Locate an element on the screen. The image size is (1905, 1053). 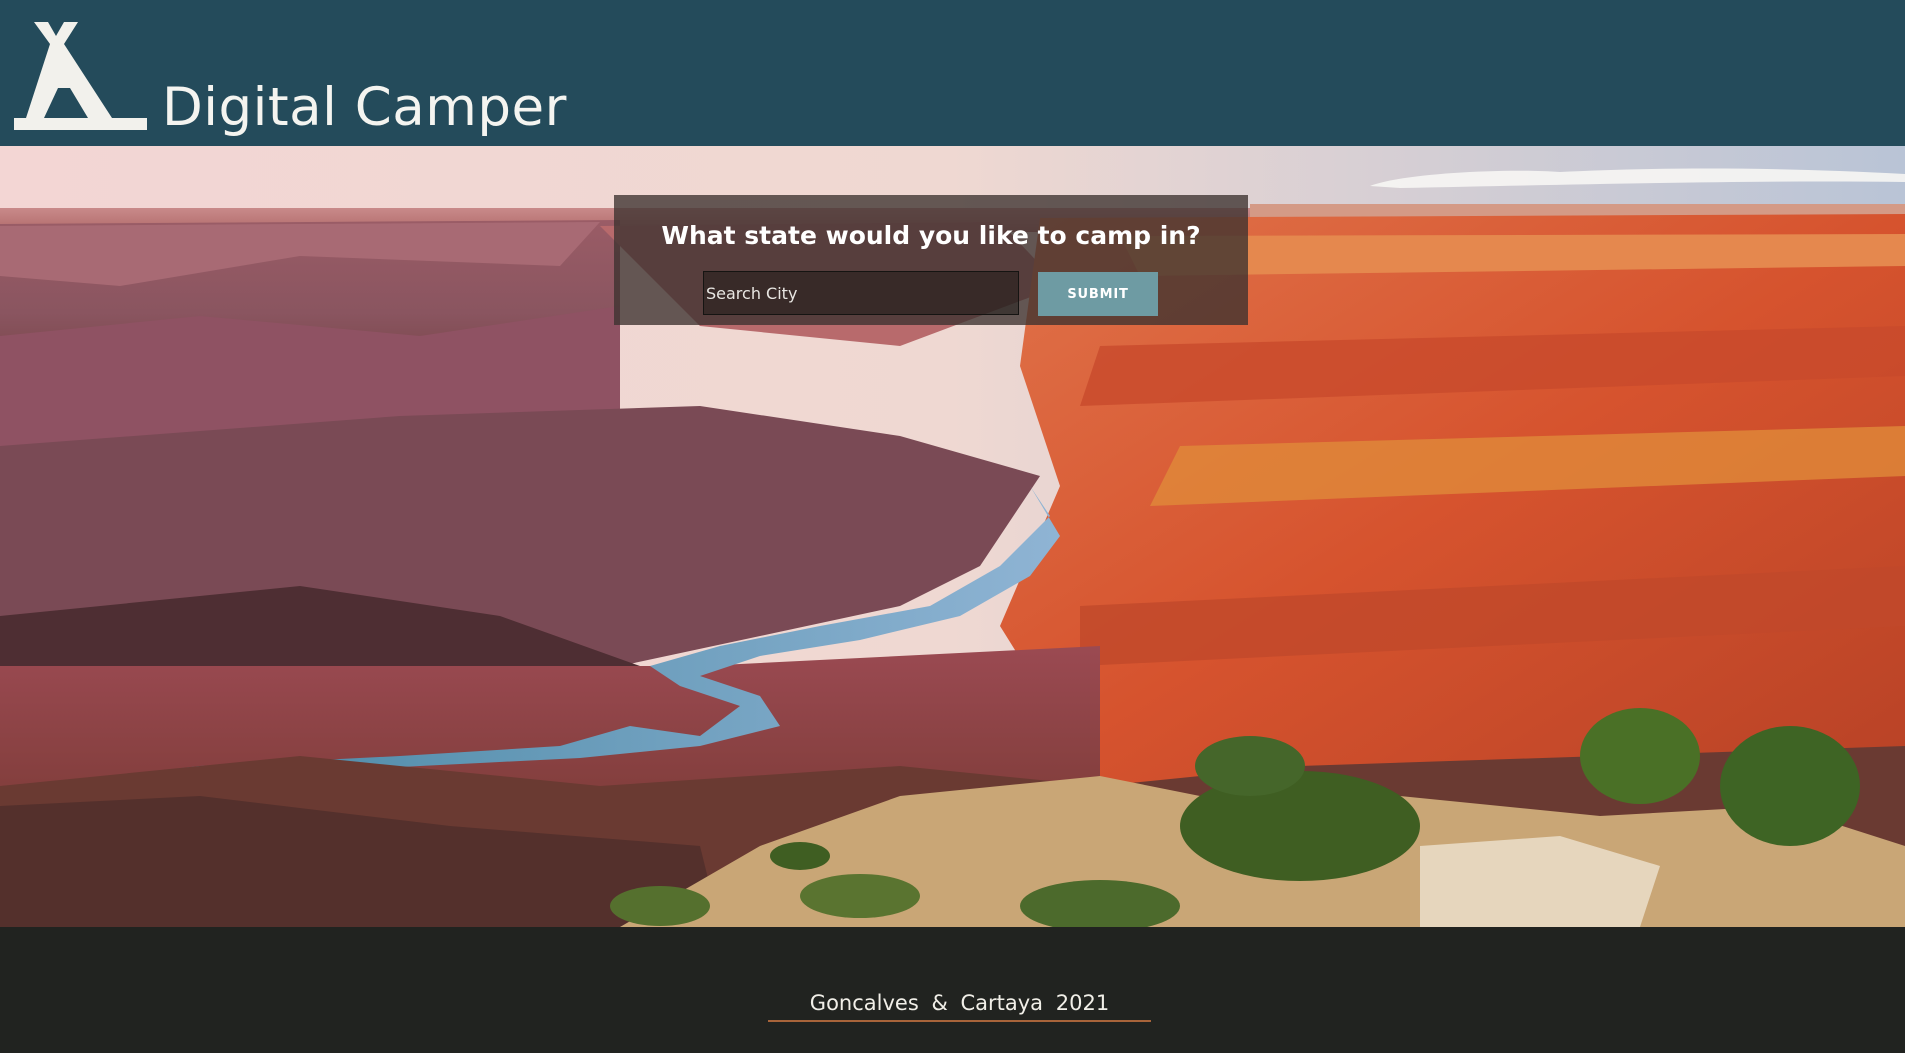
tent-icon is located at coordinates (80, 76).